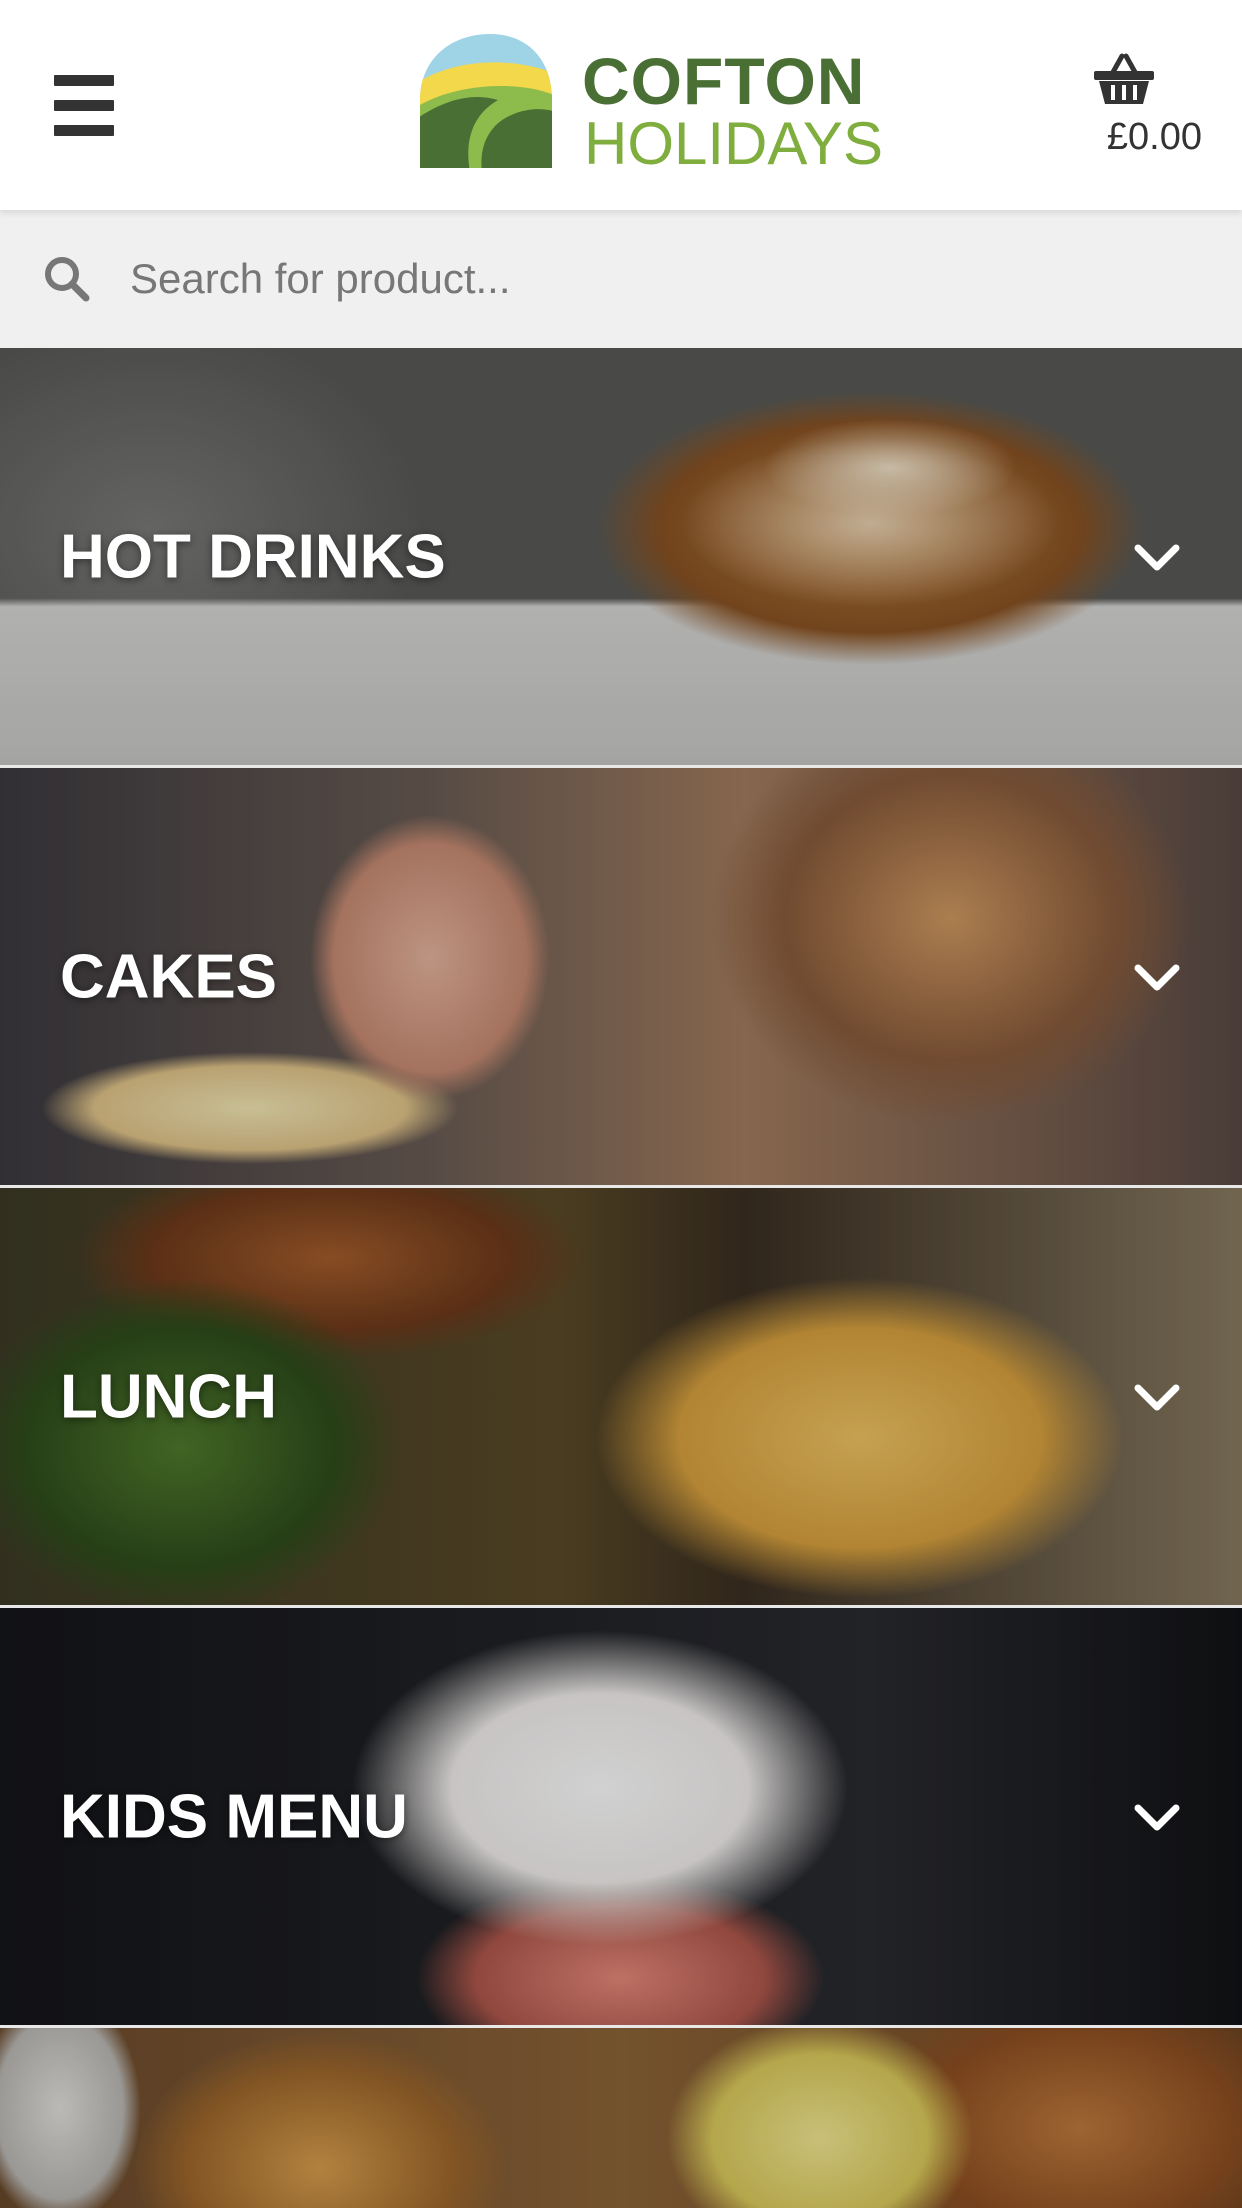 The width and height of the screenshot is (1242, 2208). I want to click on search-bar, so click(621, 279).